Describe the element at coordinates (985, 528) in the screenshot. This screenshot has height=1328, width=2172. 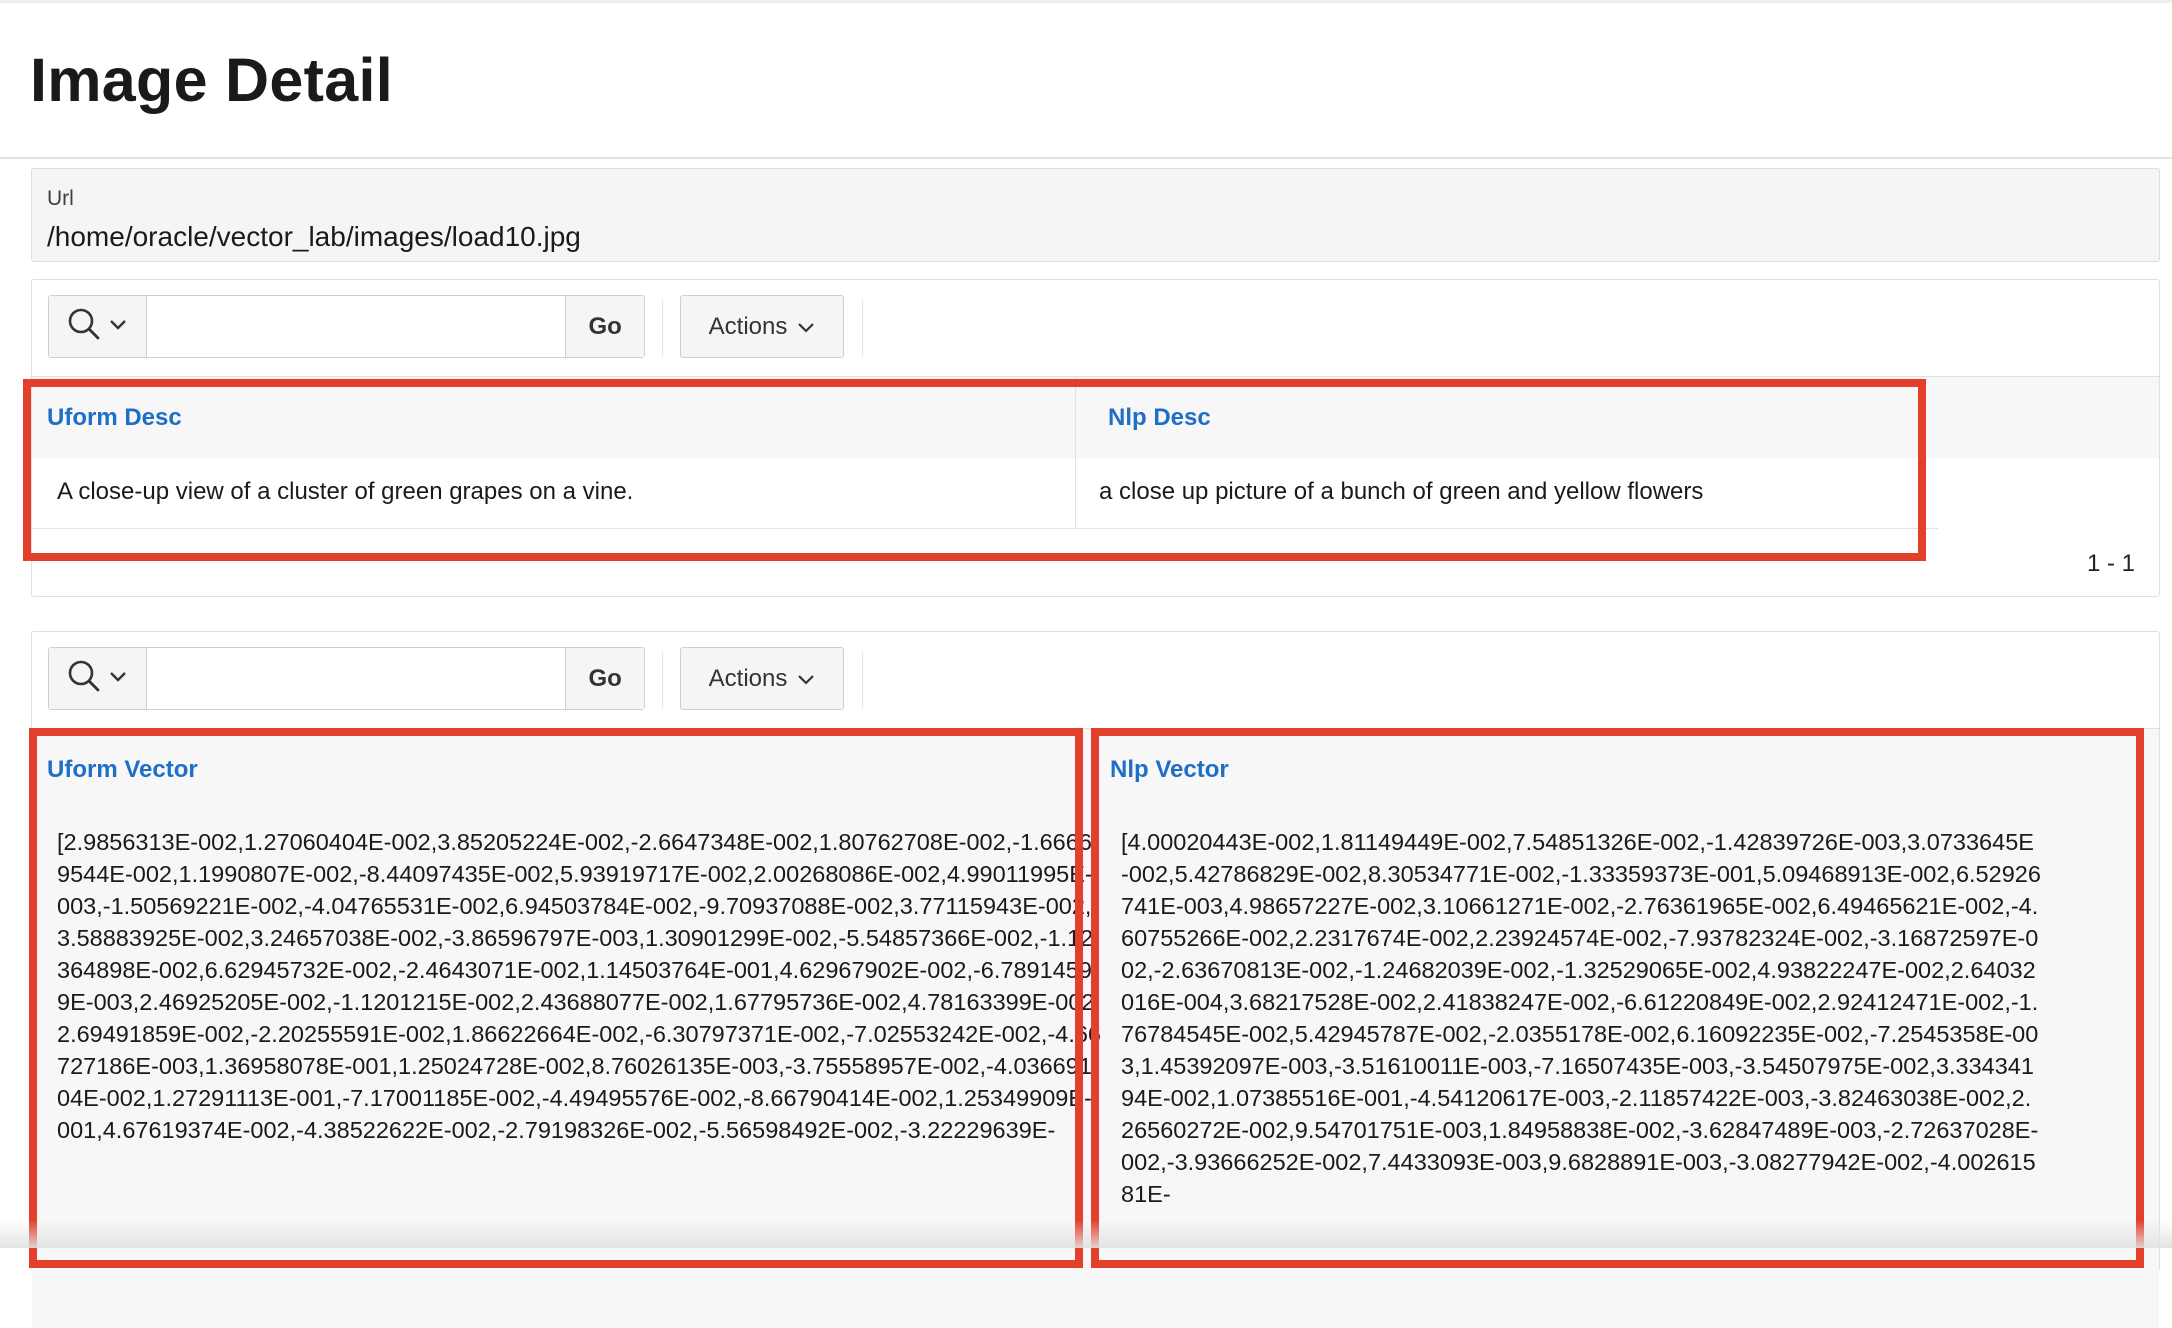
I see `row-divider` at that location.